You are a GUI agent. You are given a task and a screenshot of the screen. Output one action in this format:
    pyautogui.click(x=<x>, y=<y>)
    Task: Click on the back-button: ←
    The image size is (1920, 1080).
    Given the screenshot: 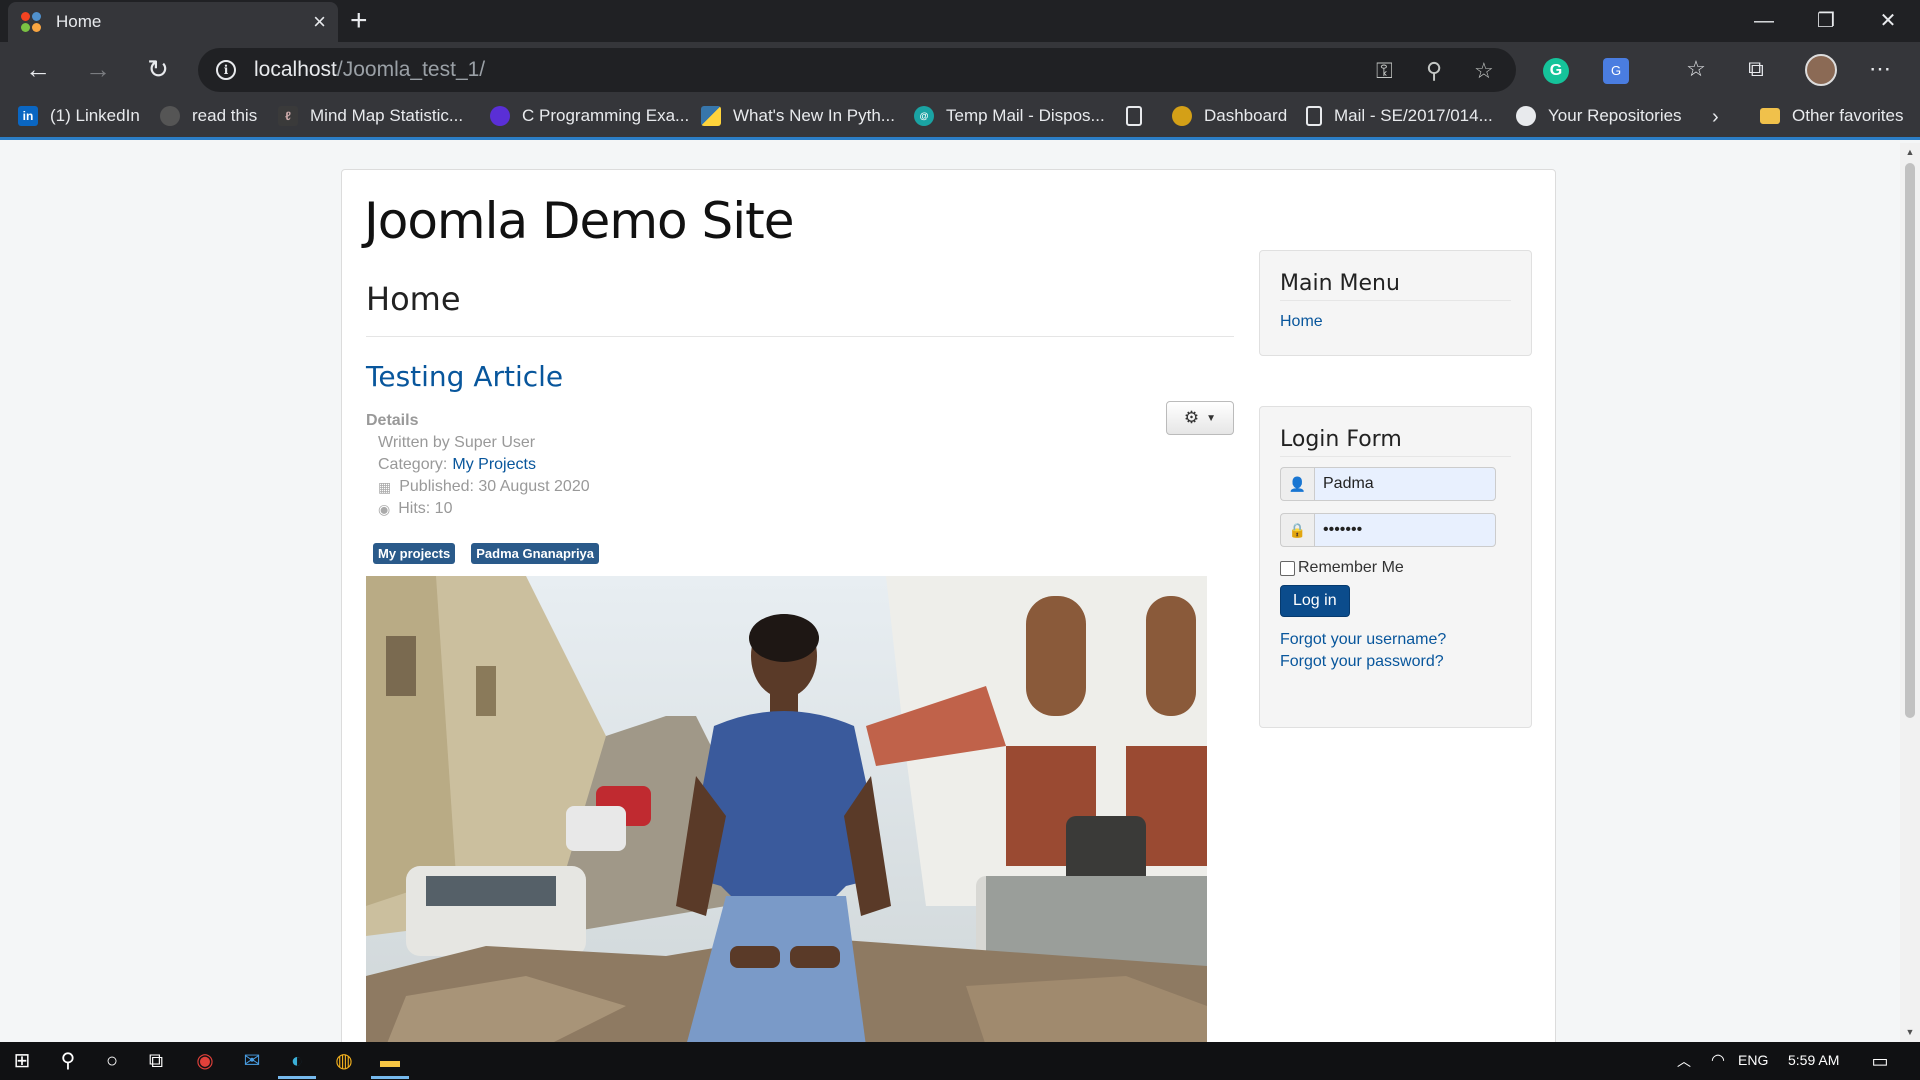 What is the action you would take?
    pyautogui.click(x=38, y=69)
    